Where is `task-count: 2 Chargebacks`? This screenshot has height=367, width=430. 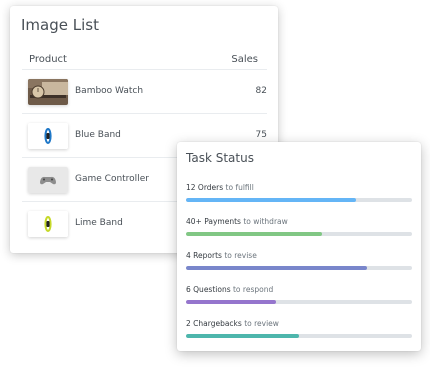
task-count: 2 Chargebacks is located at coordinates (214, 323).